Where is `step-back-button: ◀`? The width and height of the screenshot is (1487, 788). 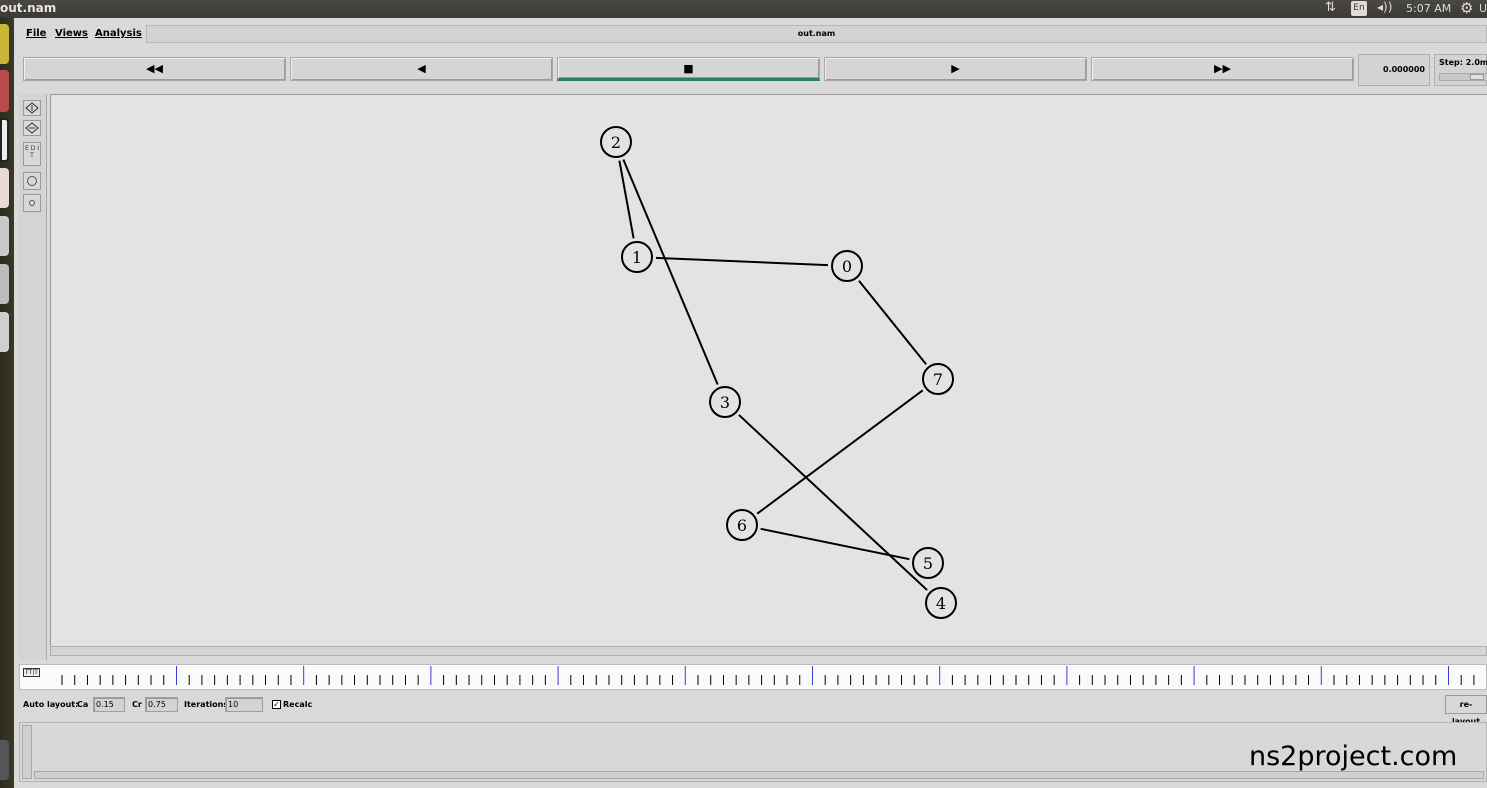 step-back-button: ◀ is located at coordinates (421, 69).